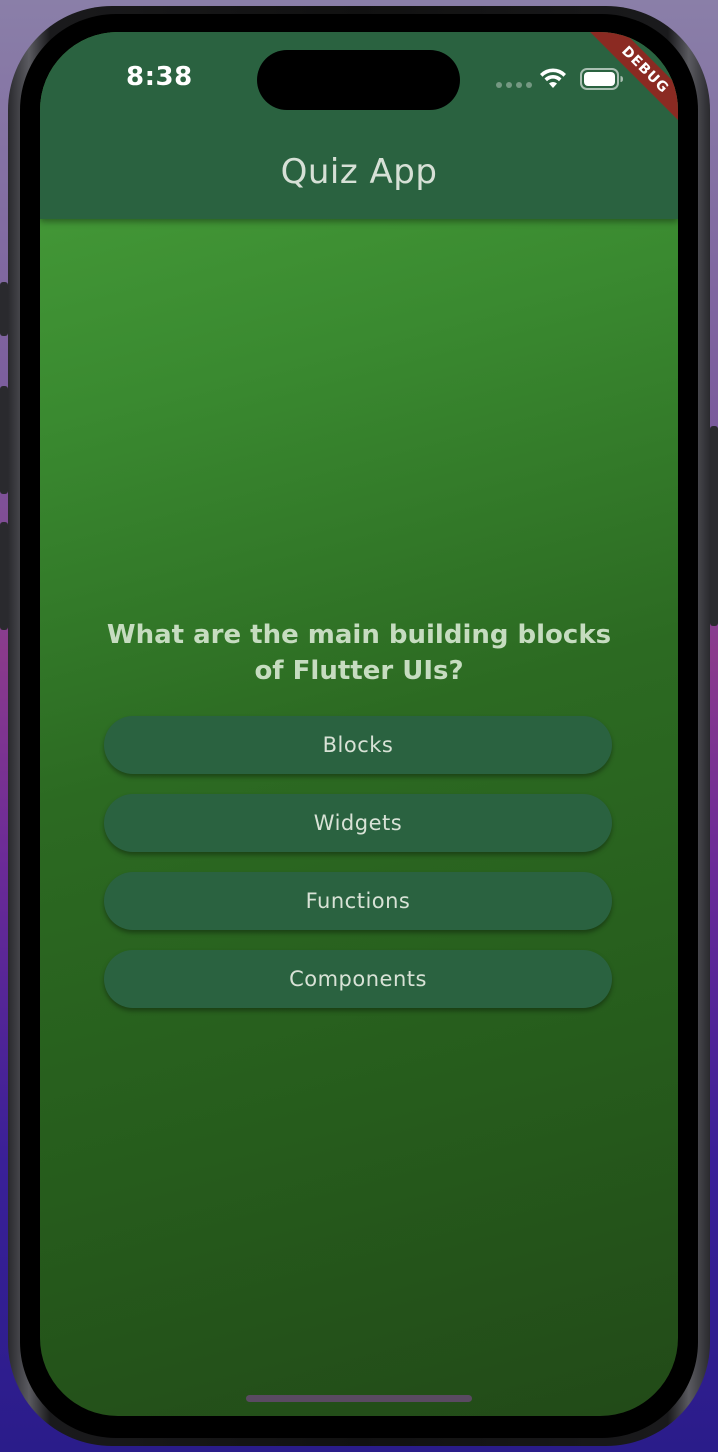 This screenshot has width=718, height=1452. I want to click on answer-button-components: Components, so click(358, 979).